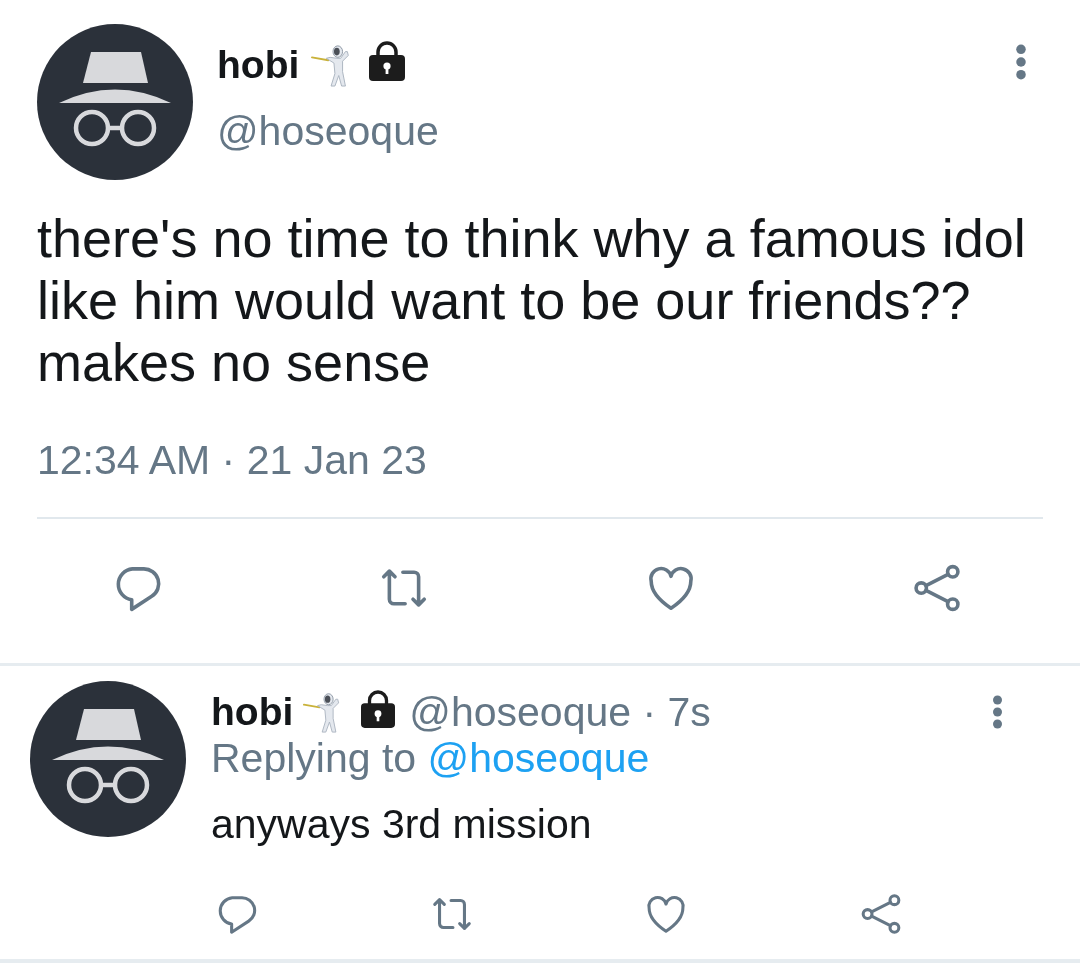  Describe the element at coordinates (402, 824) in the screenshot. I see `reply-text: anyways 3rd mission` at that location.